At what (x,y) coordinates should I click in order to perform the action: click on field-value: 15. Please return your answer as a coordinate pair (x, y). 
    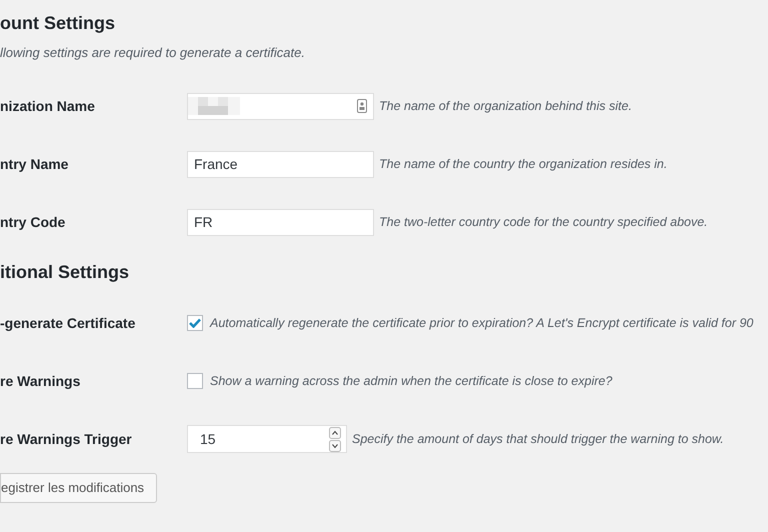
    Looking at the image, I should click on (208, 439).